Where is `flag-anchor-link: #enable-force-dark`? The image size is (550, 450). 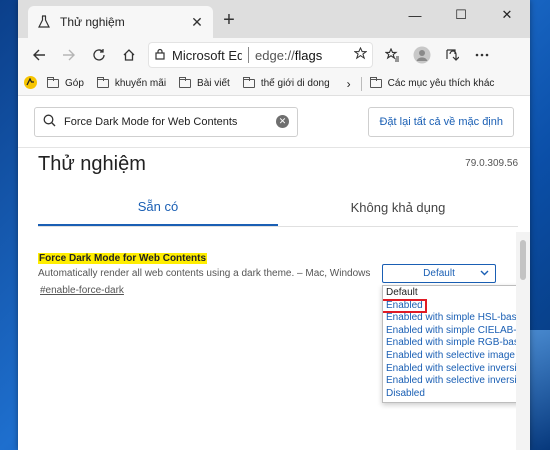
flag-anchor-link: #enable-force-dark is located at coordinates (82, 290).